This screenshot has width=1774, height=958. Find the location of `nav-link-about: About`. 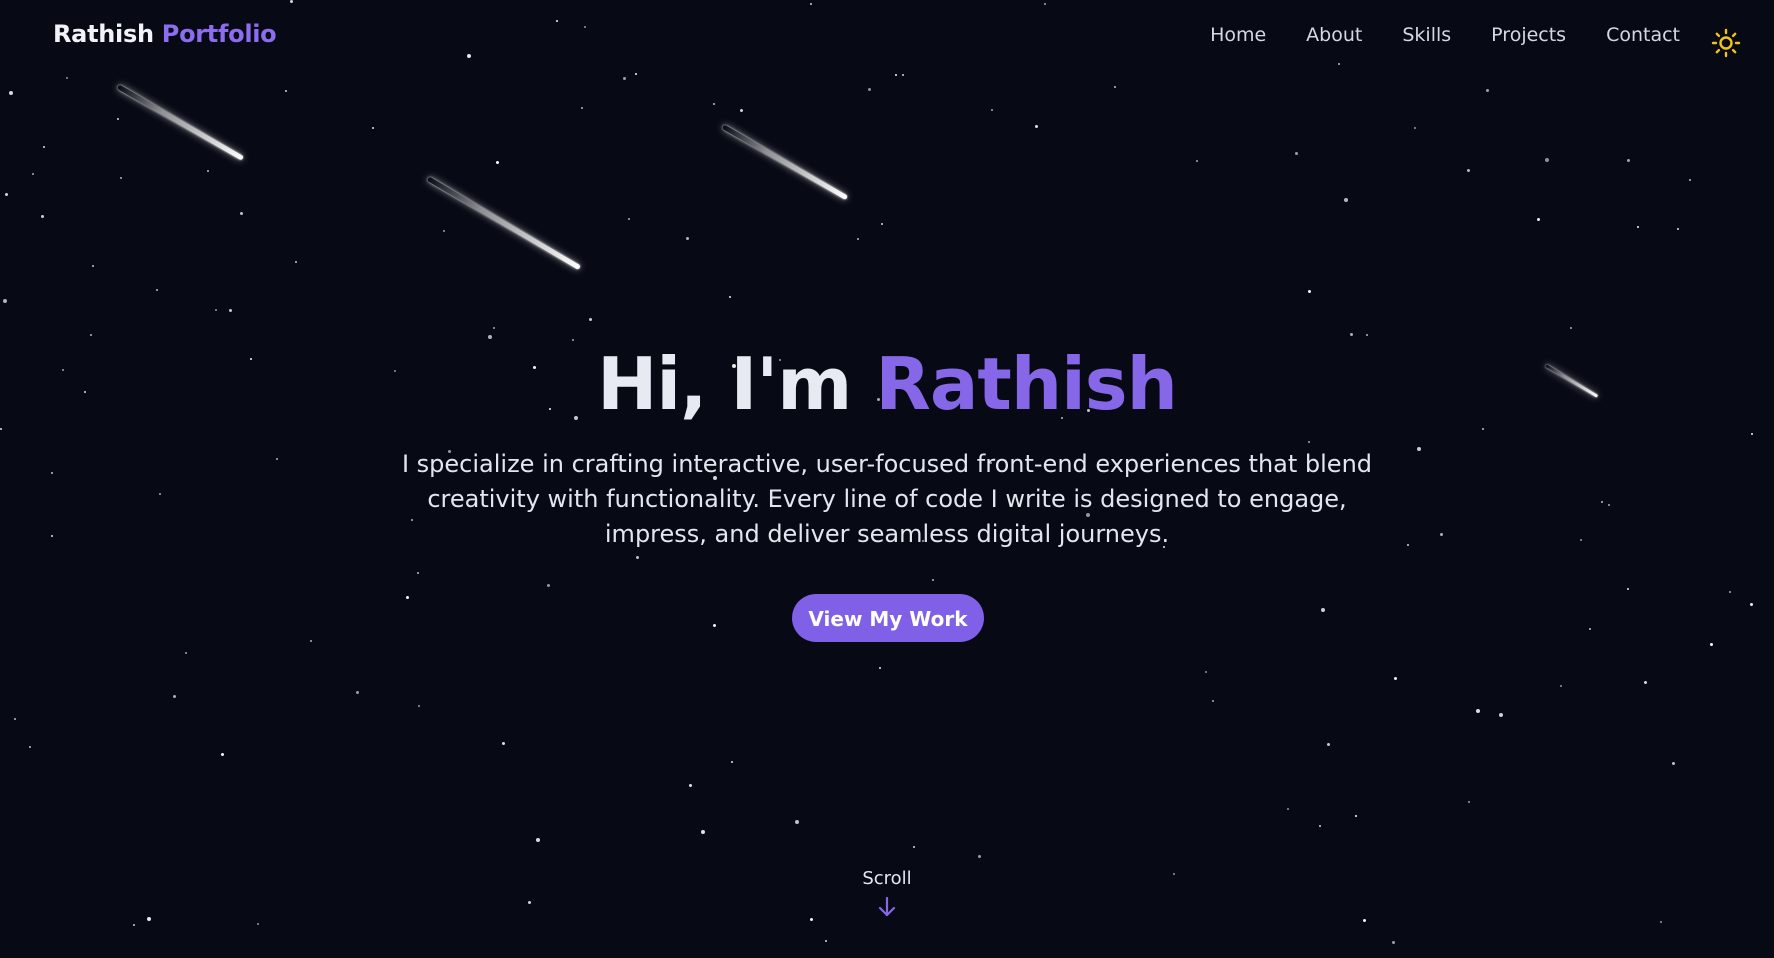

nav-link-about: About is located at coordinates (1334, 35).